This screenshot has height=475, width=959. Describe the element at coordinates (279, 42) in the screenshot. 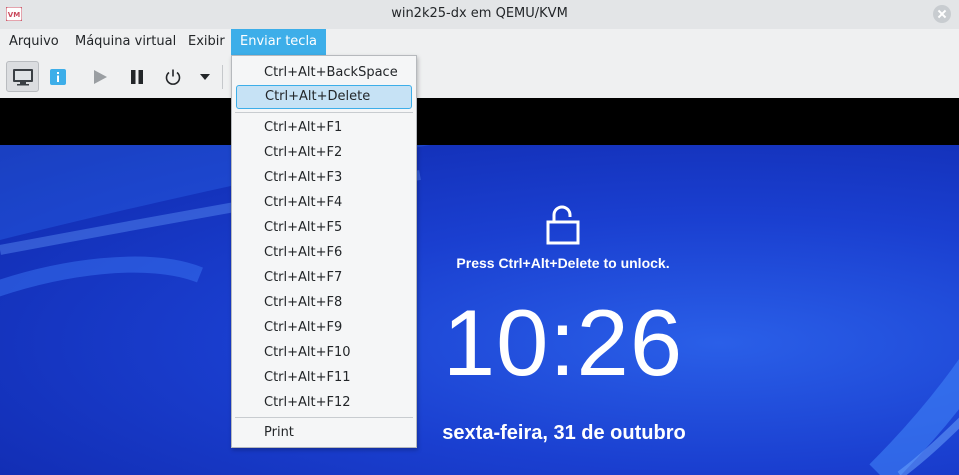

I see `menu-enviar-tecla: Enviar tecla` at that location.